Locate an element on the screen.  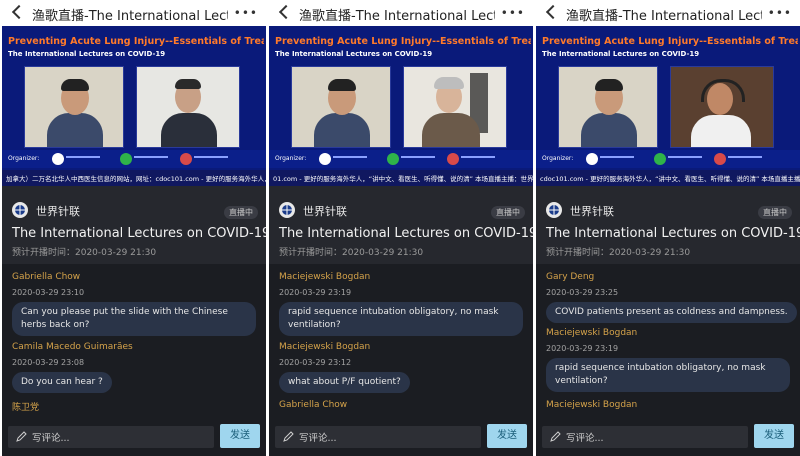
comment-time: 2020-03-29 23:25 is located at coordinates (582, 292).